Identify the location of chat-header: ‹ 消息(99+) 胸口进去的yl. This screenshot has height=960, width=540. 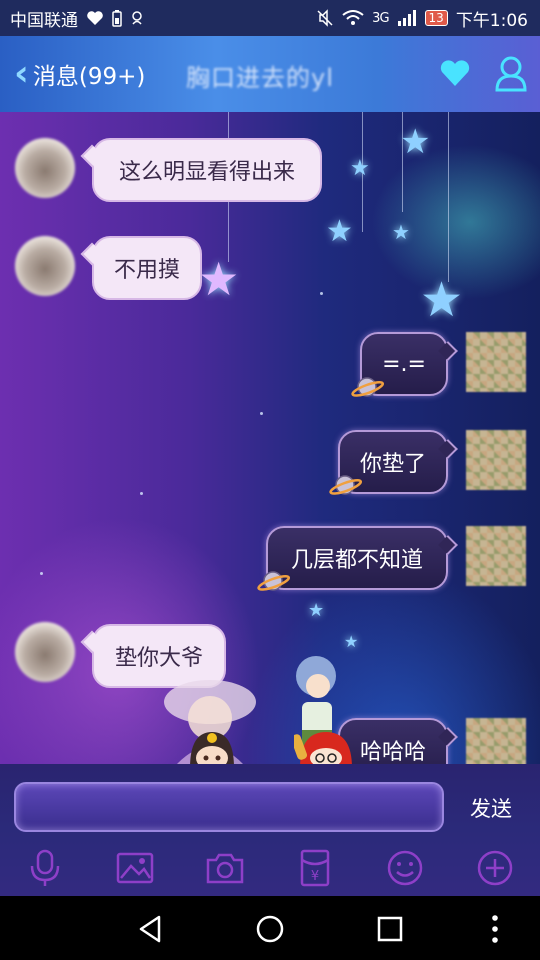
(270, 74).